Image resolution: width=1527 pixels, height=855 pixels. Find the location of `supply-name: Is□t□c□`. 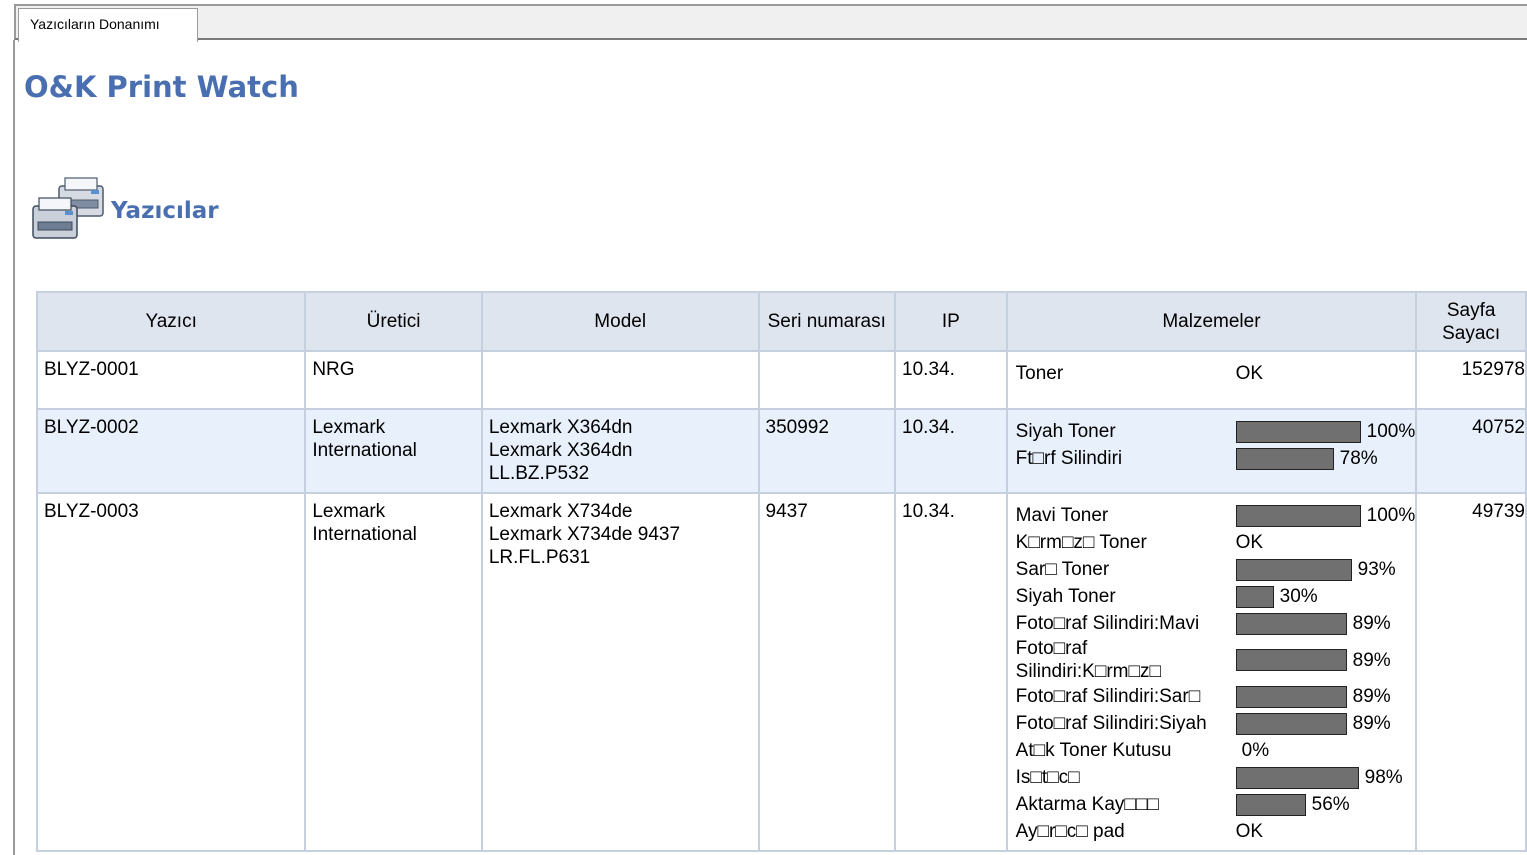

supply-name: Is□t□c□ is located at coordinates (1047, 777).